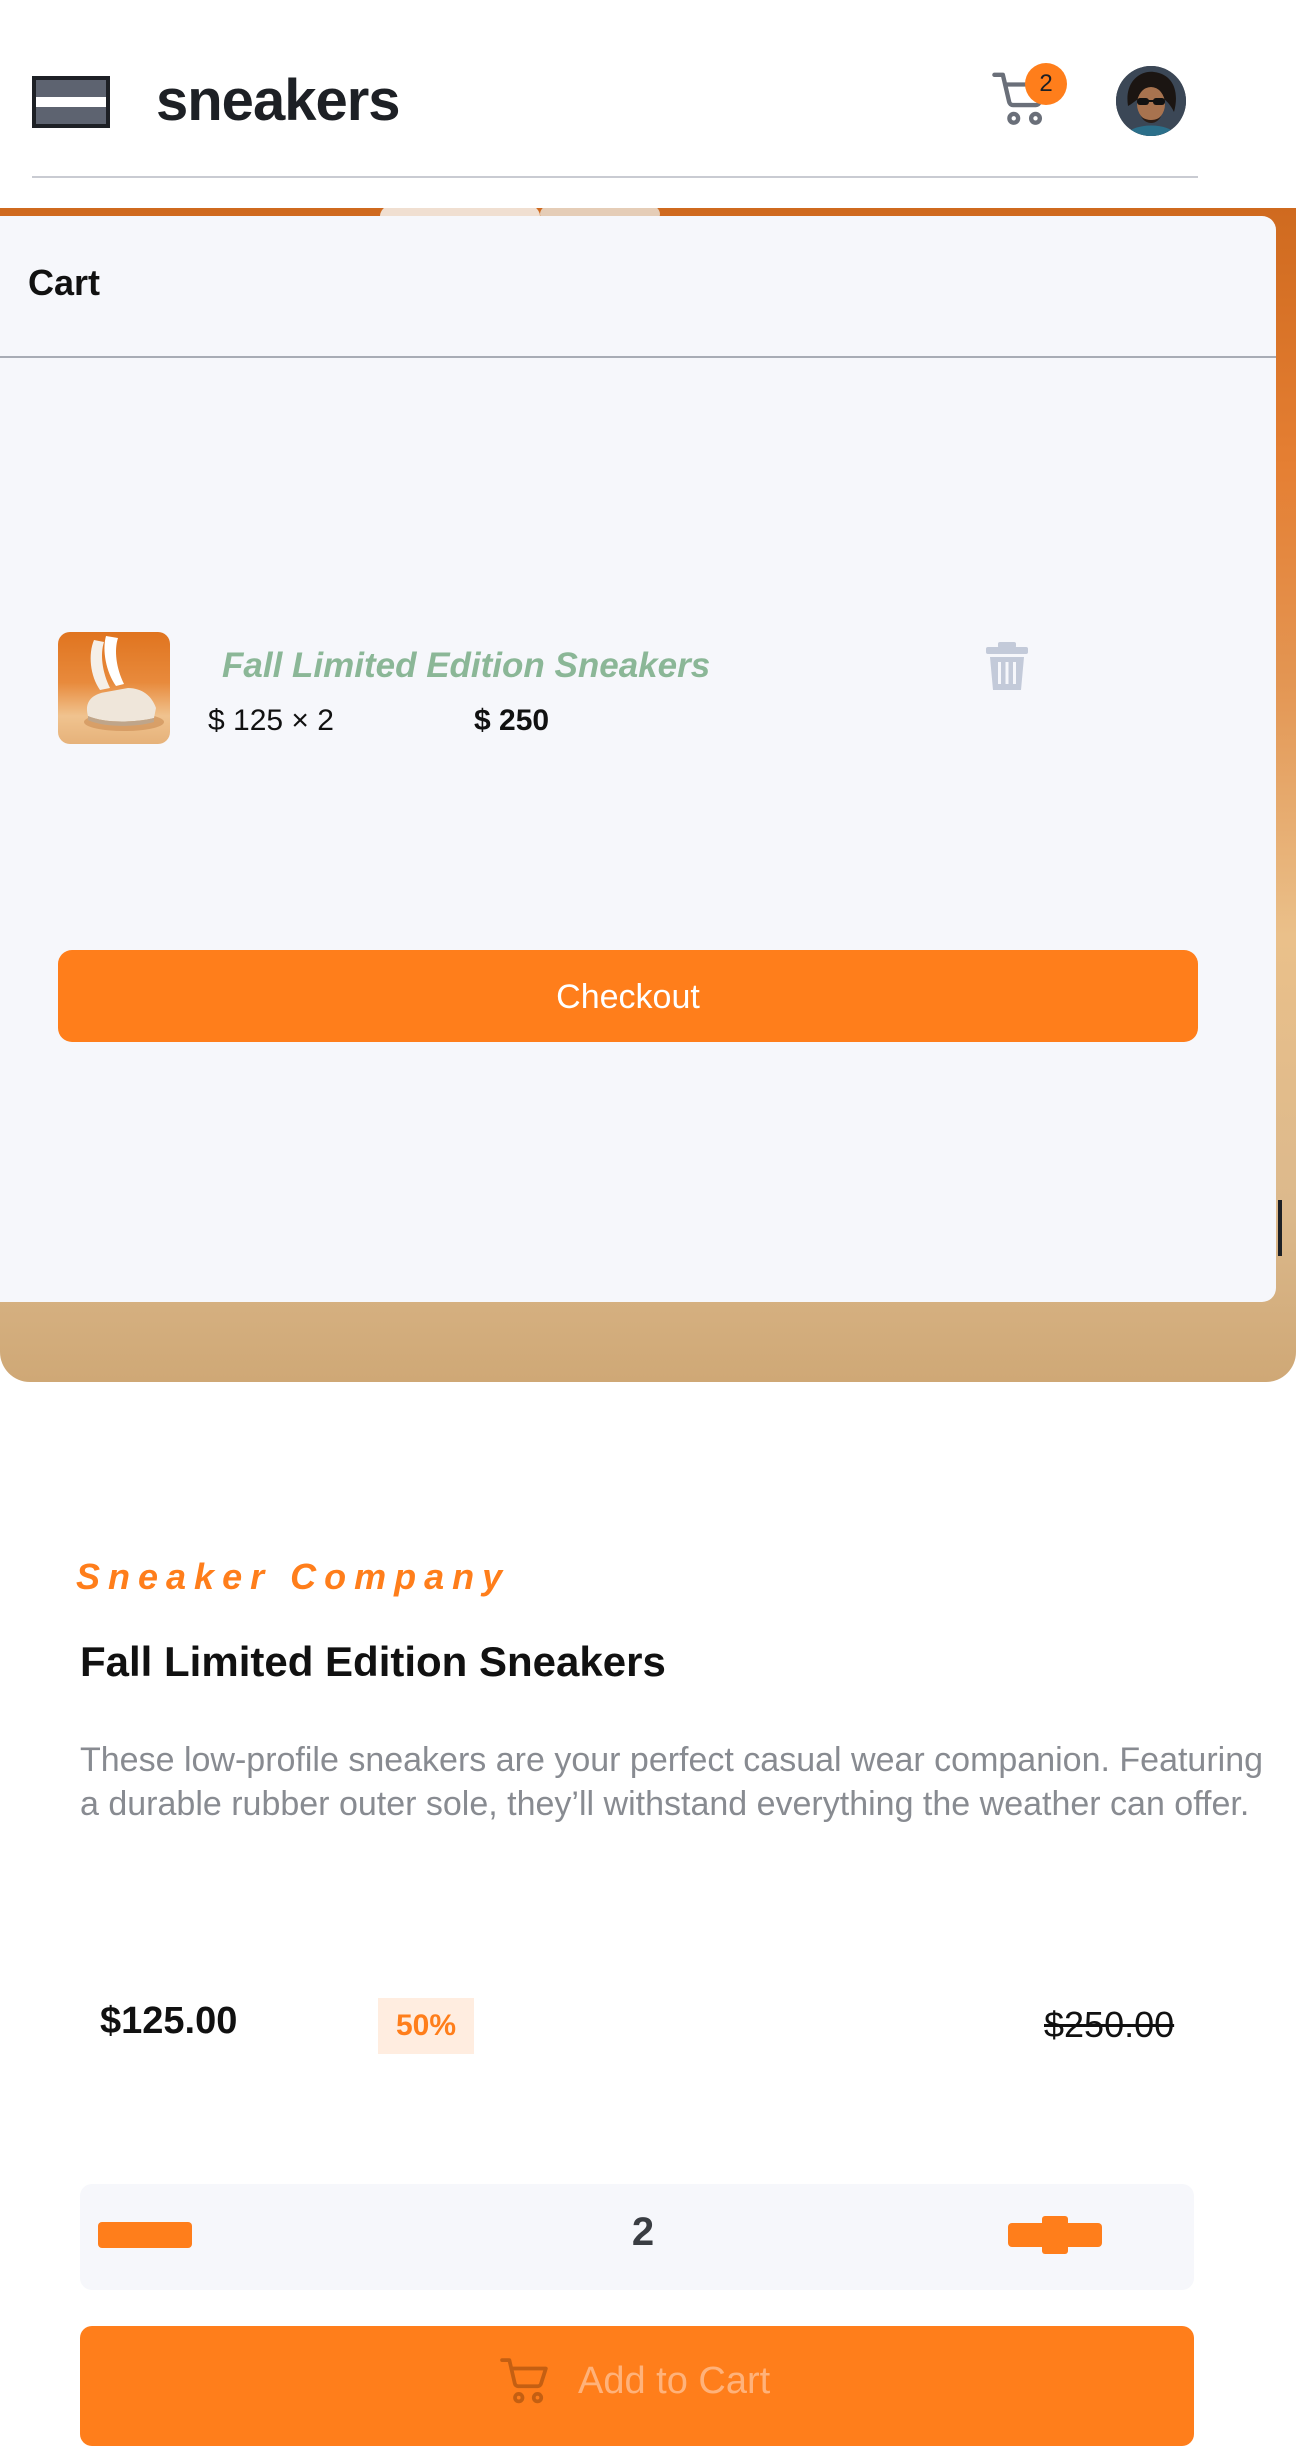  What do you see at coordinates (64, 282) in the screenshot?
I see `cart-title: Cart` at bounding box center [64, 282].